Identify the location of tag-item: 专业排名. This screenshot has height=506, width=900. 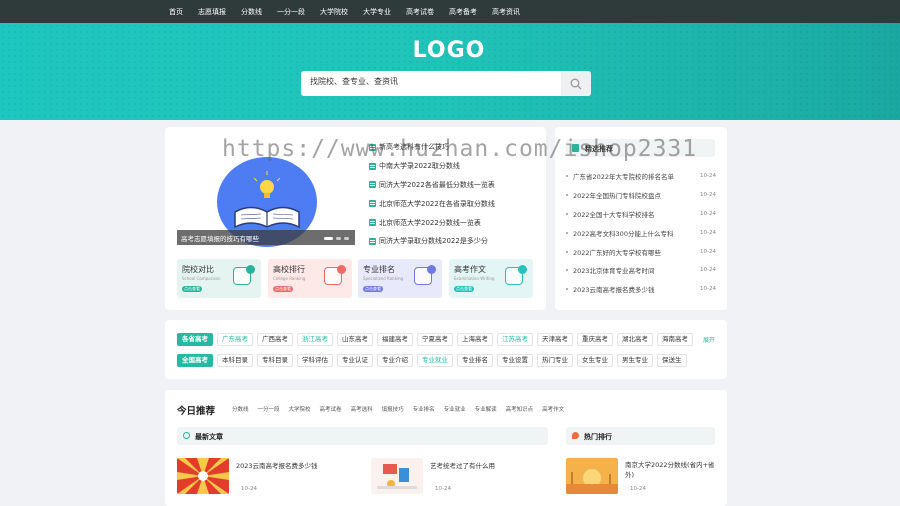
(475, 360).